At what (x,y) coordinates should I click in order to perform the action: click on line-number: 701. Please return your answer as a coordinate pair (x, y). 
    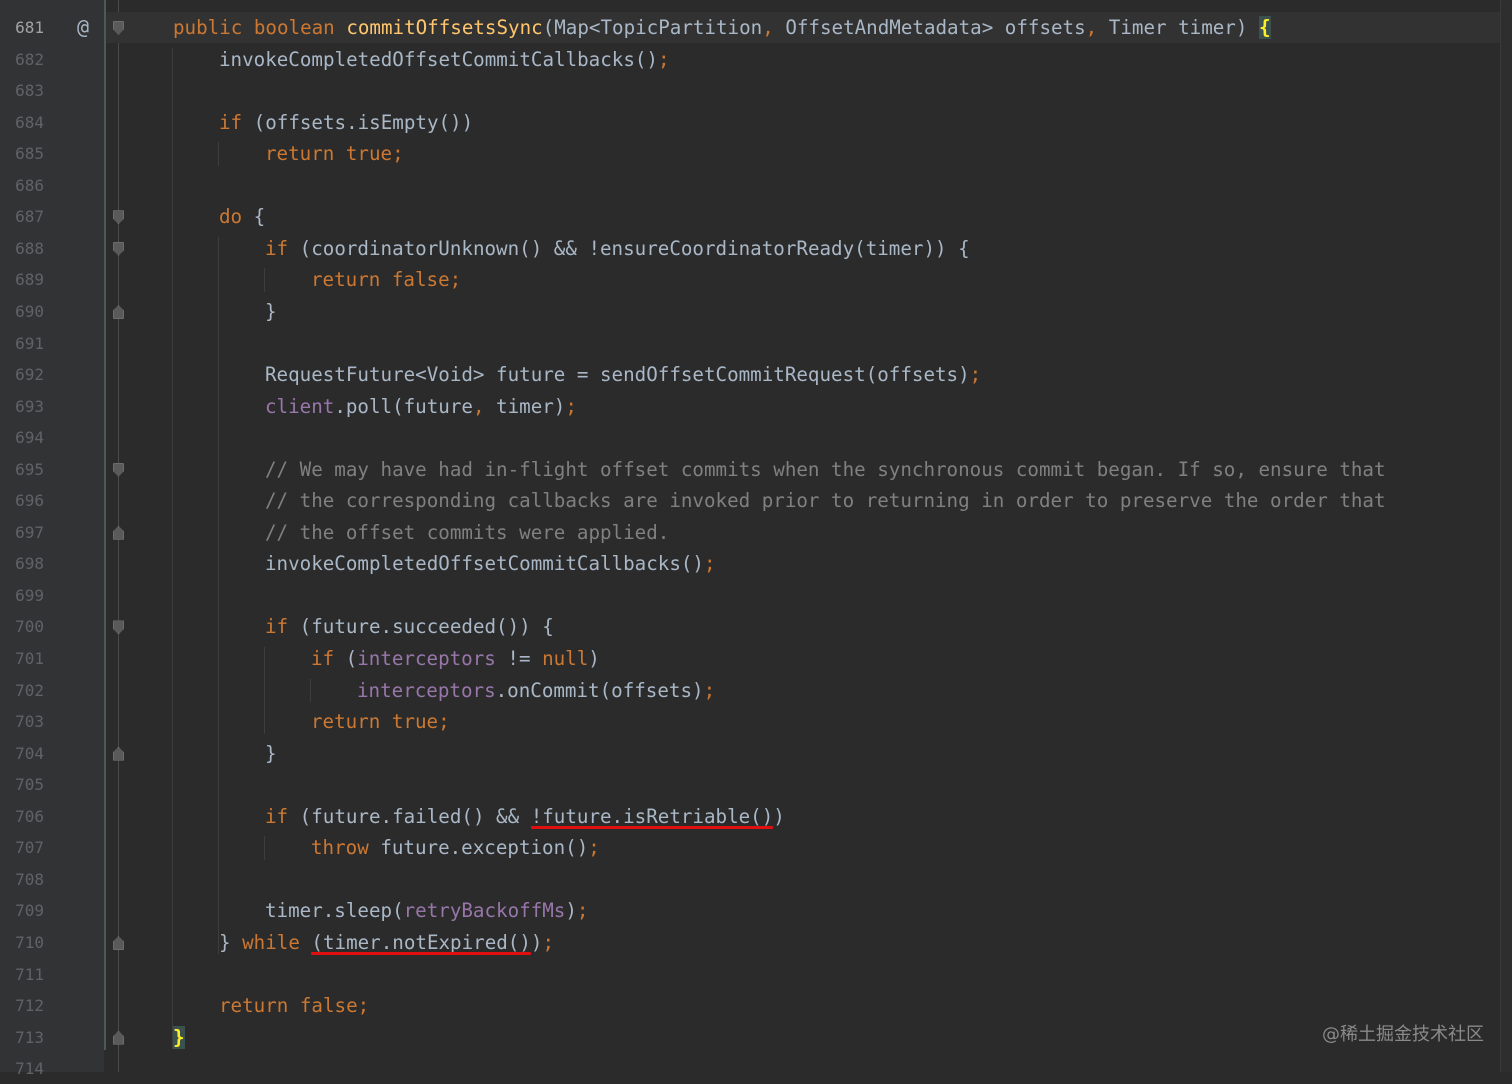
    Looking at the image, I should click on (29, 658).